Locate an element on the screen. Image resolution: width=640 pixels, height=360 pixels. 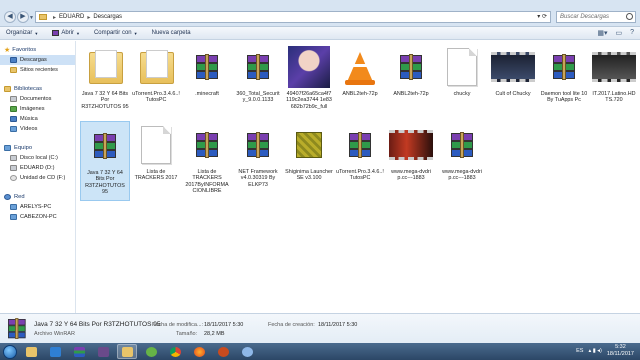
sidebar-item-network: Red is located at coordinates (37, 197).